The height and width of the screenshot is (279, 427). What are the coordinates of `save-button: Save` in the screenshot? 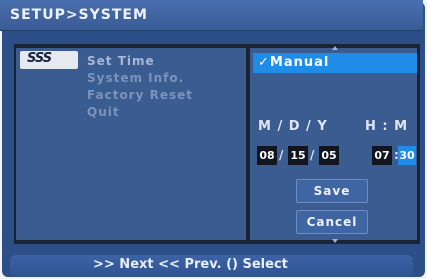 It's located at (332, 191).